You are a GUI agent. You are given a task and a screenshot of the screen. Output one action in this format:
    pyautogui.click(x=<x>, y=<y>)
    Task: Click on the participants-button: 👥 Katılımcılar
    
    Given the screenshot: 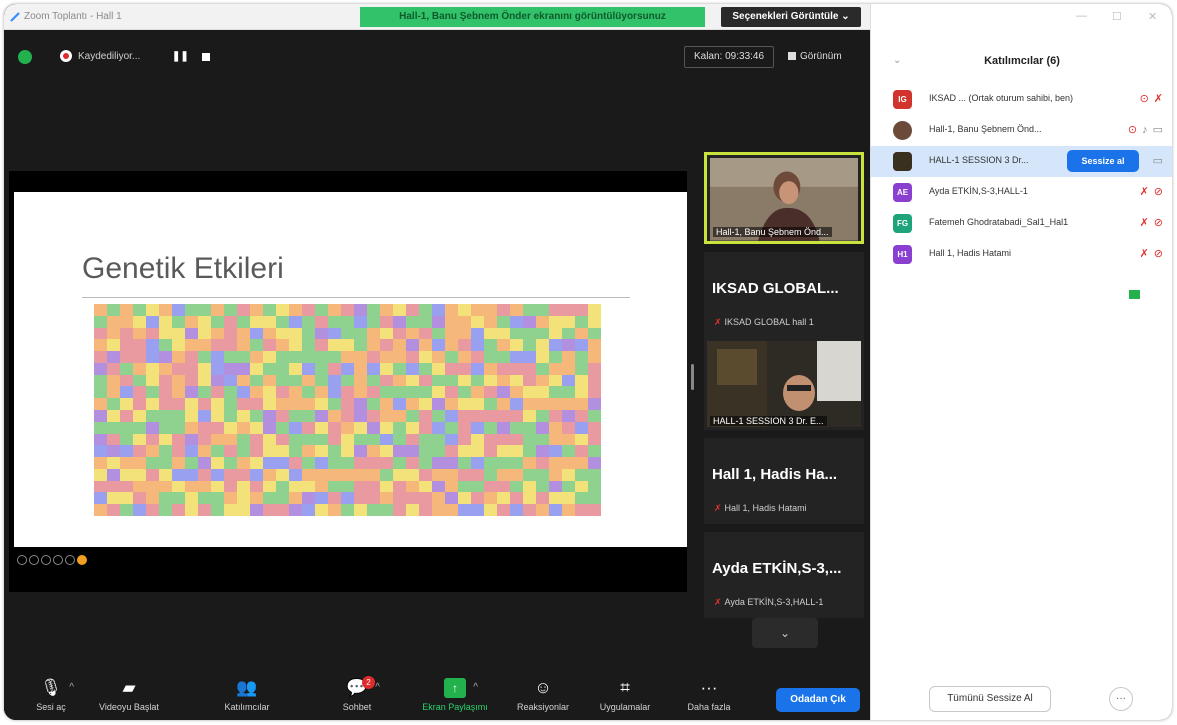 What is the action you would take?
    pyautogui.click(x=247, y=694)
    